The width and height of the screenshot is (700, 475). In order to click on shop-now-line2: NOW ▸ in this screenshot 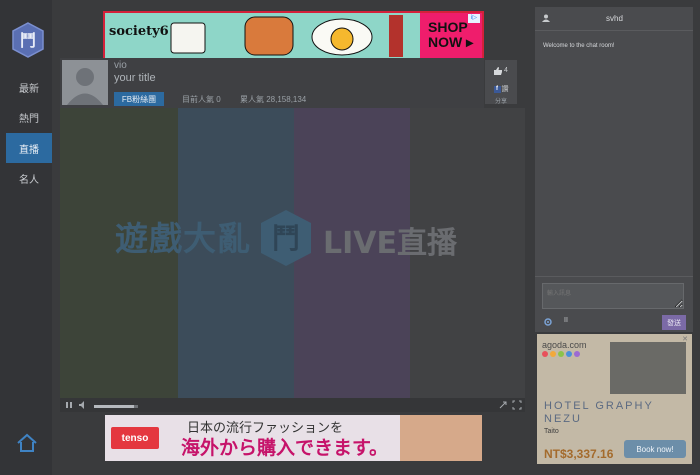, I will do `click(451, 42)`.